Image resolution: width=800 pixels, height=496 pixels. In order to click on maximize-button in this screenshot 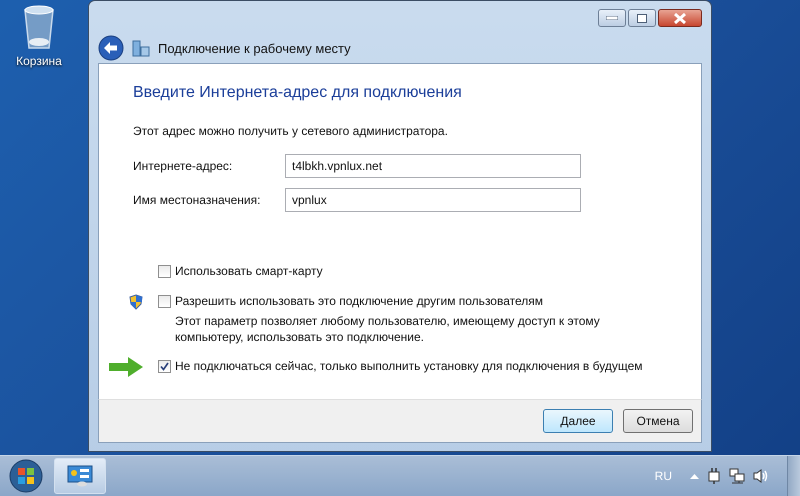, I will do `click(642, 18)`.